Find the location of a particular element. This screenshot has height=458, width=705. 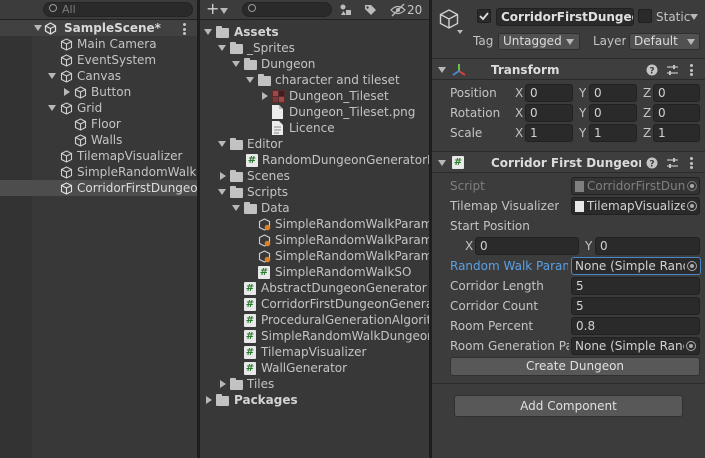

rotation-x-letter: X is located at coordinates (519, 113).